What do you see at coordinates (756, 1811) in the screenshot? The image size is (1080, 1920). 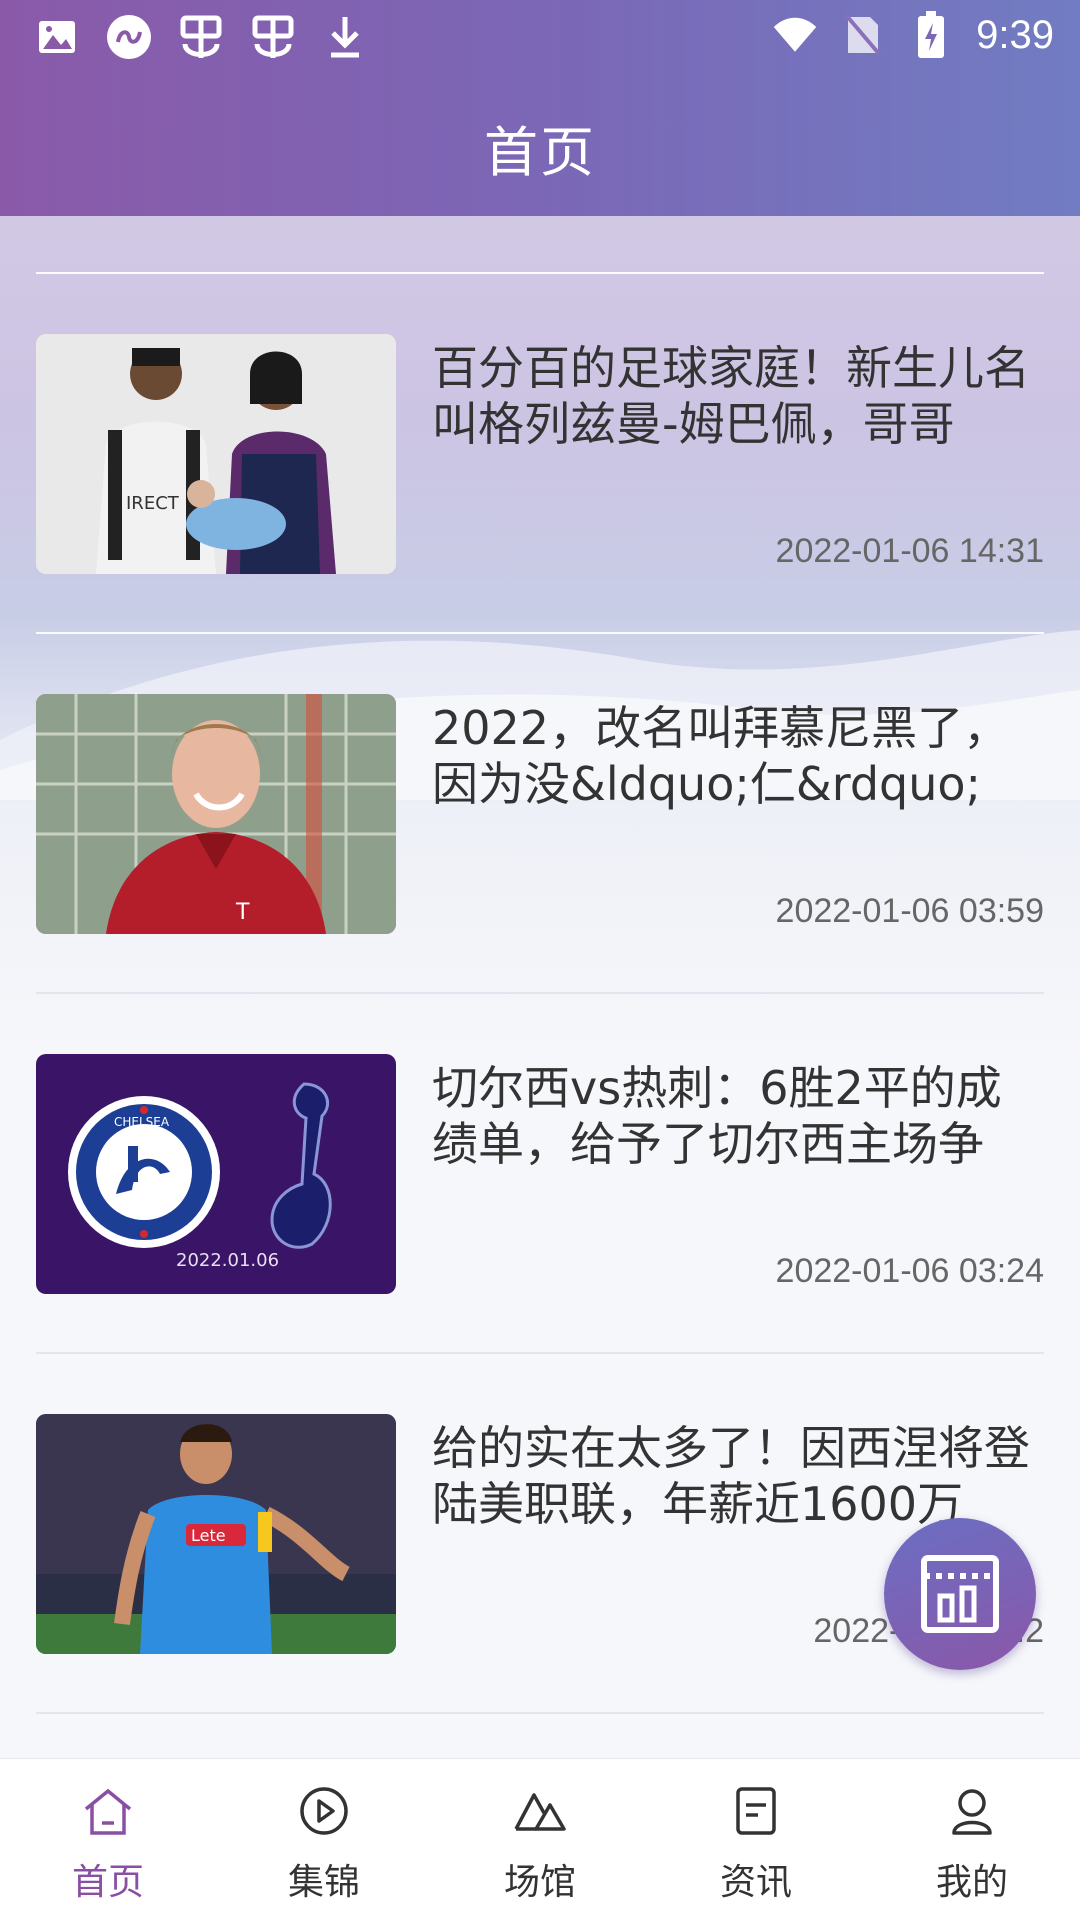 I see `news-icon` at bounding box center [756, 1811].